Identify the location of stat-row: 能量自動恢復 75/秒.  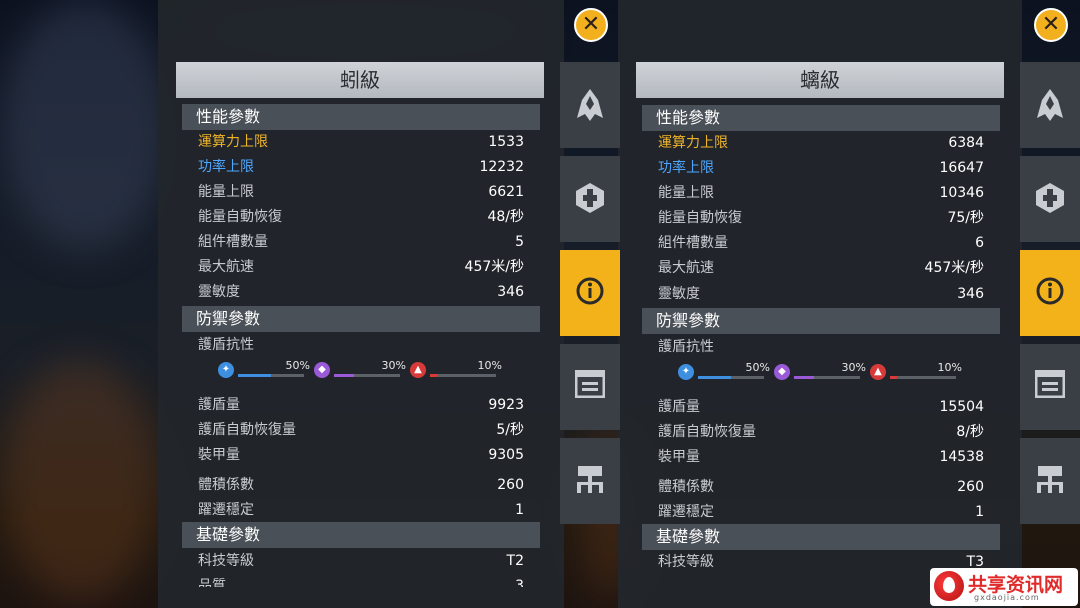
(821, 218).